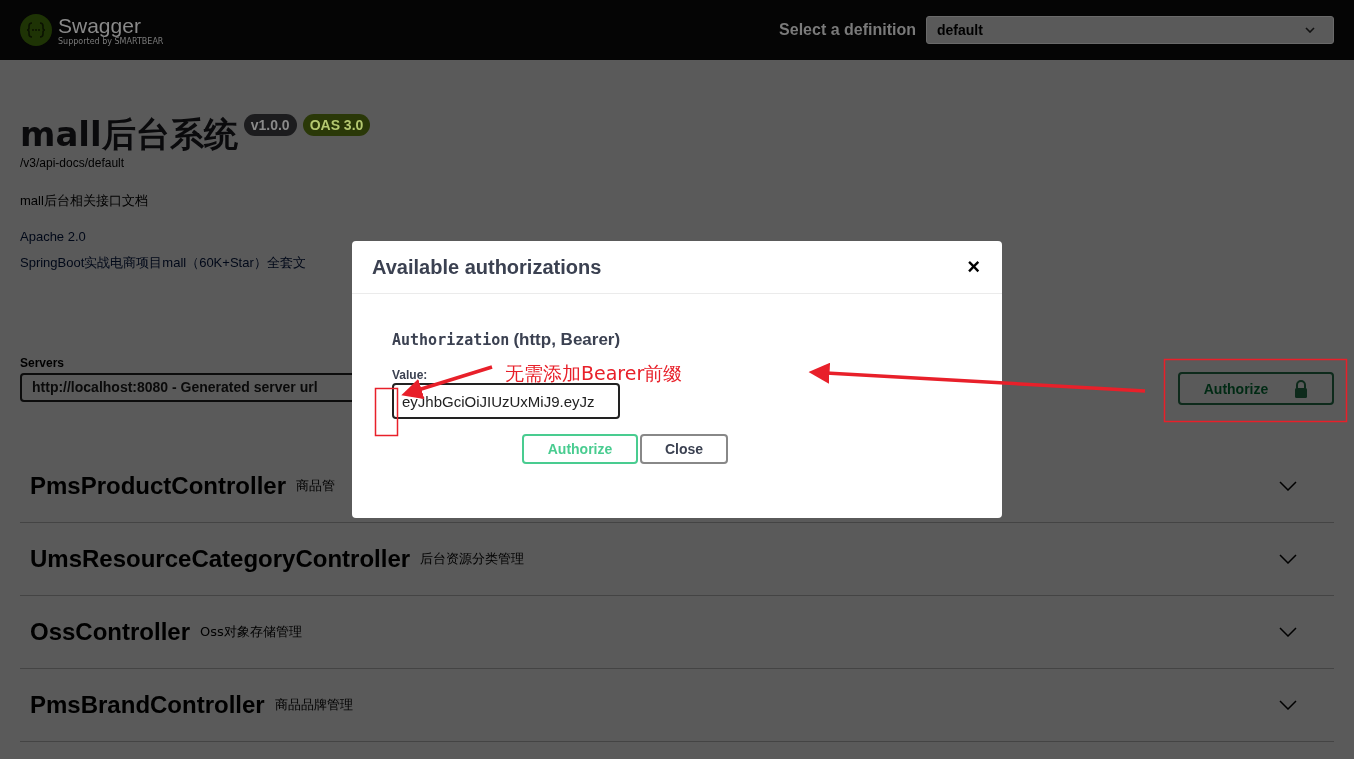 Image resolution: width=1354 pixels, height=759 pixels. I want to click on controller-description: 商品品牌管理, so click(313, 705).